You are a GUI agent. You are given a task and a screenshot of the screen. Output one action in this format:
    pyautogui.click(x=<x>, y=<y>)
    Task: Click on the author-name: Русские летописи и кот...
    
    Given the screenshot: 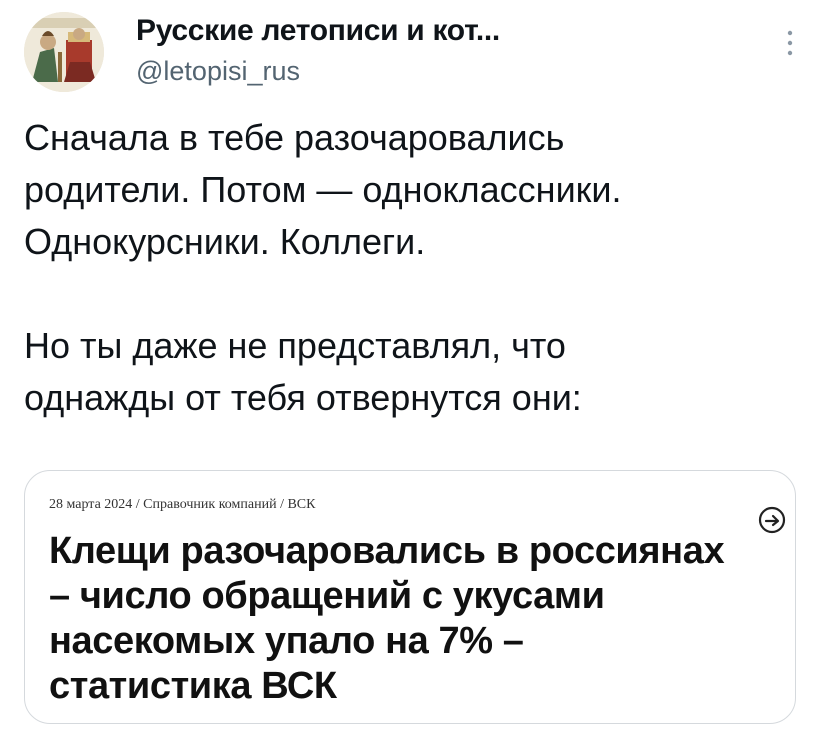 What is the action you would take?
    pyautogui.click(x=318, y=31)
    